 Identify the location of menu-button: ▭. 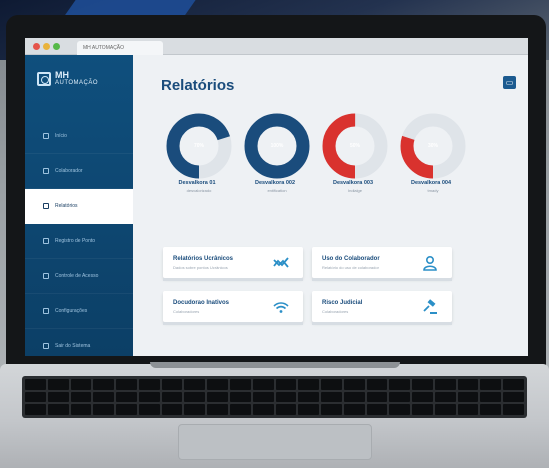
(509, 82).